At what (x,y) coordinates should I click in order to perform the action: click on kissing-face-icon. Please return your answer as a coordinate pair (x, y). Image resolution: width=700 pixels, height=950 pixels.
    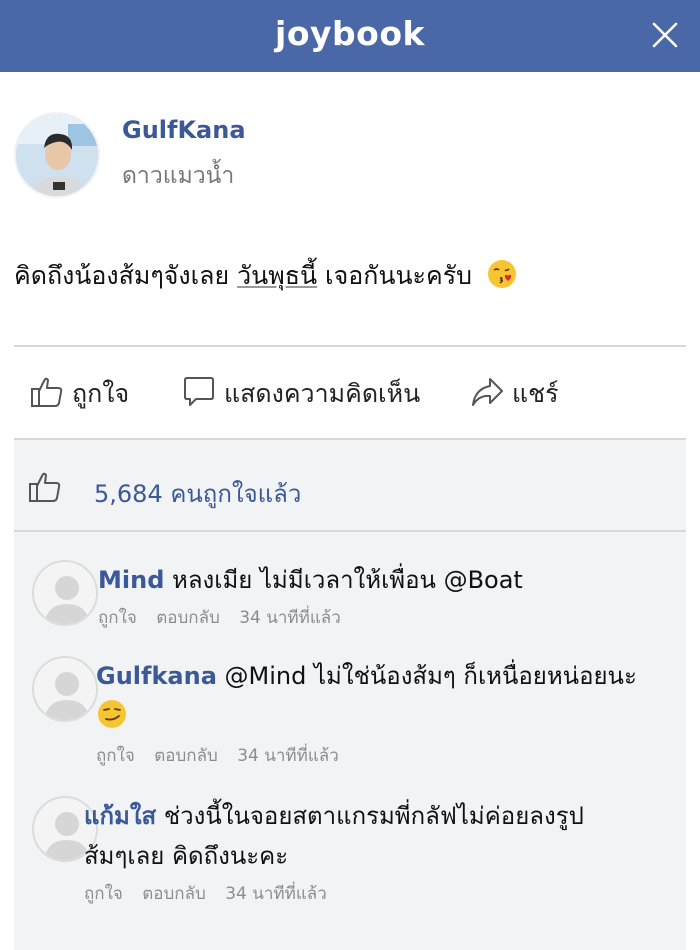
    Looking at the image, I should click on (502, 277).